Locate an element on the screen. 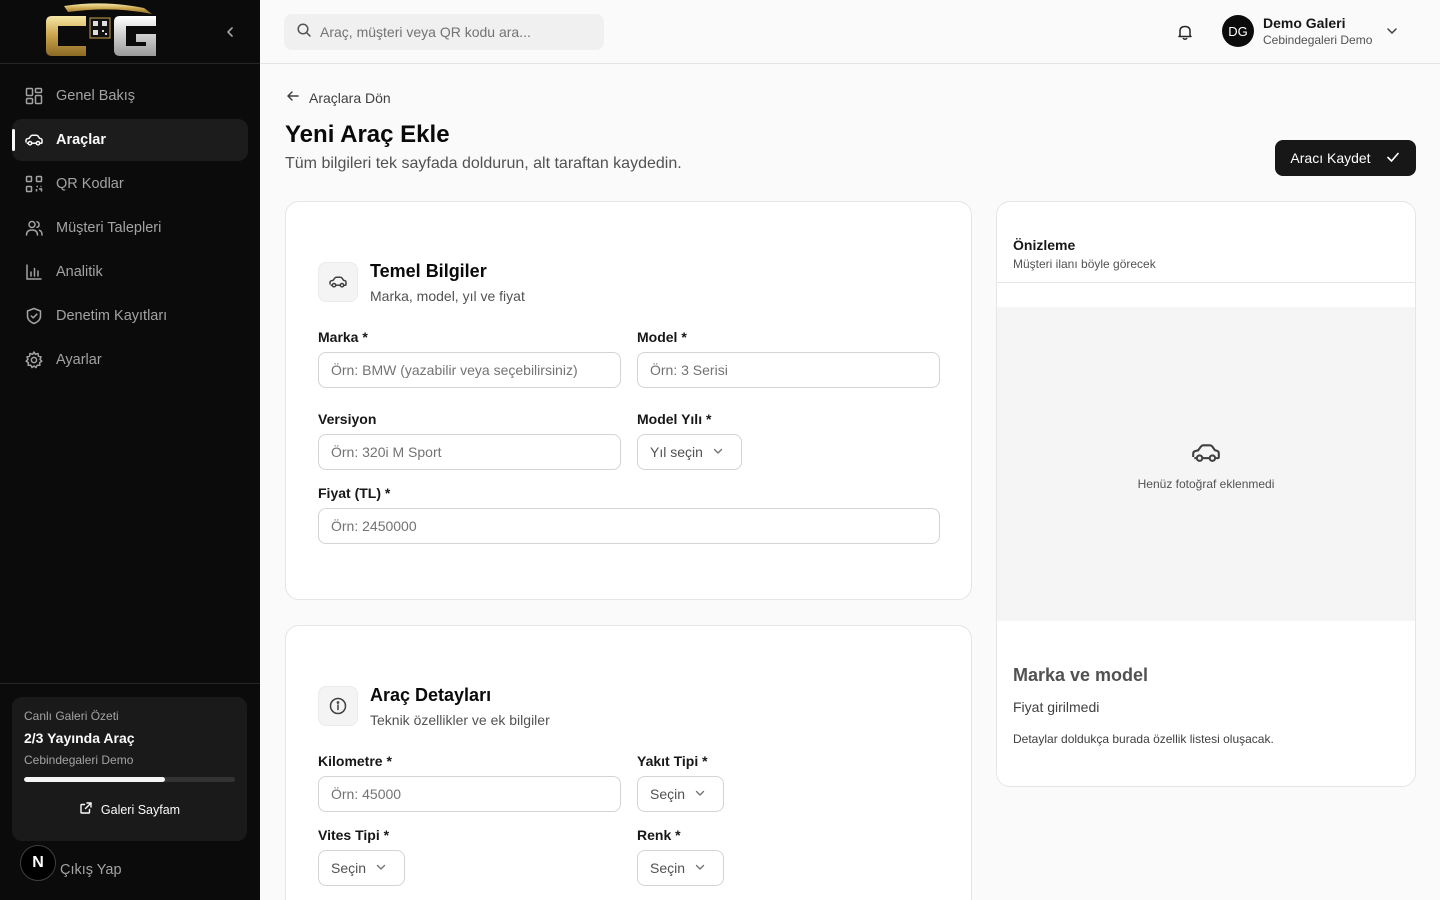 This screenshot has height=900, width=1440. preview-header: Önizleme Müşteri ilanı böyle görecek is located at coordinates (1206, 242).